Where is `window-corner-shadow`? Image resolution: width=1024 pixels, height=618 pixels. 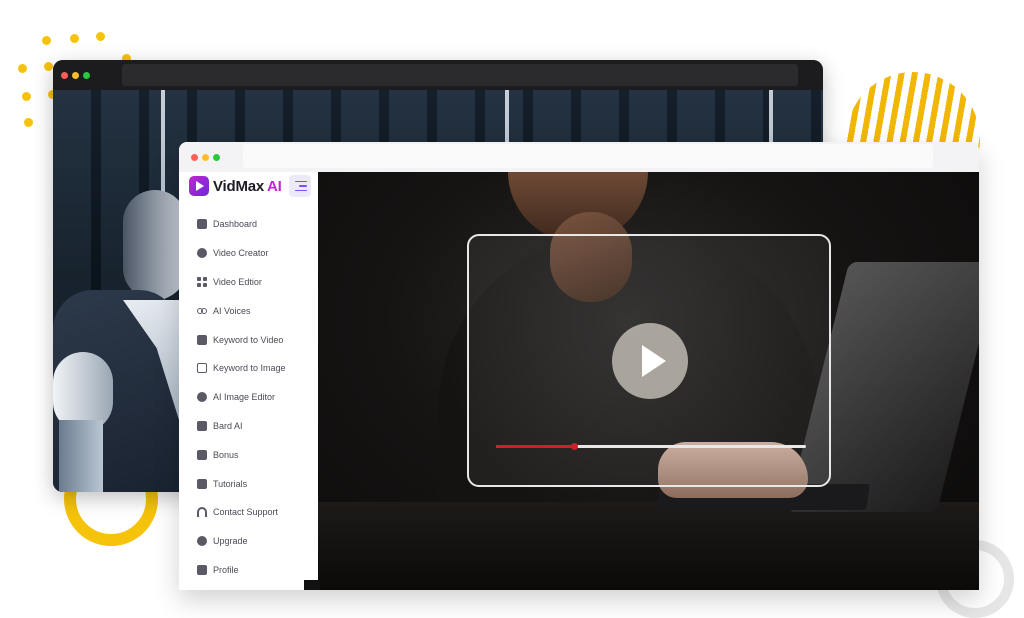
window-corner-shadow is located at coordinates (312, 585).